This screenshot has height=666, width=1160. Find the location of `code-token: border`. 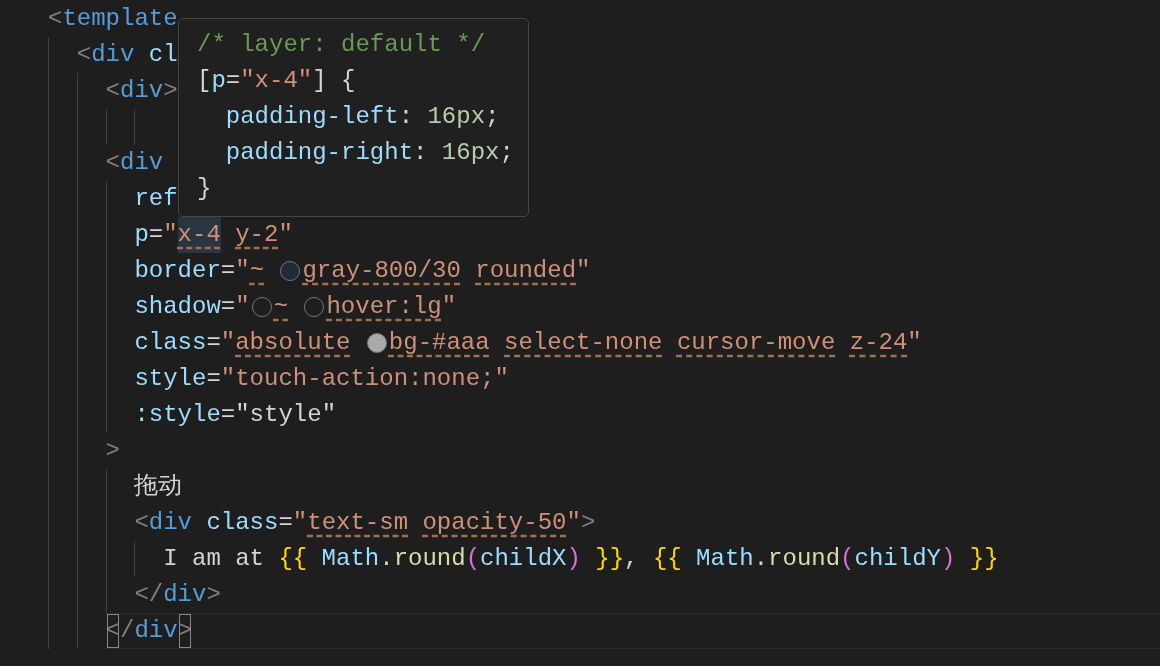

code-token: border is located at coordinates (177, 271).